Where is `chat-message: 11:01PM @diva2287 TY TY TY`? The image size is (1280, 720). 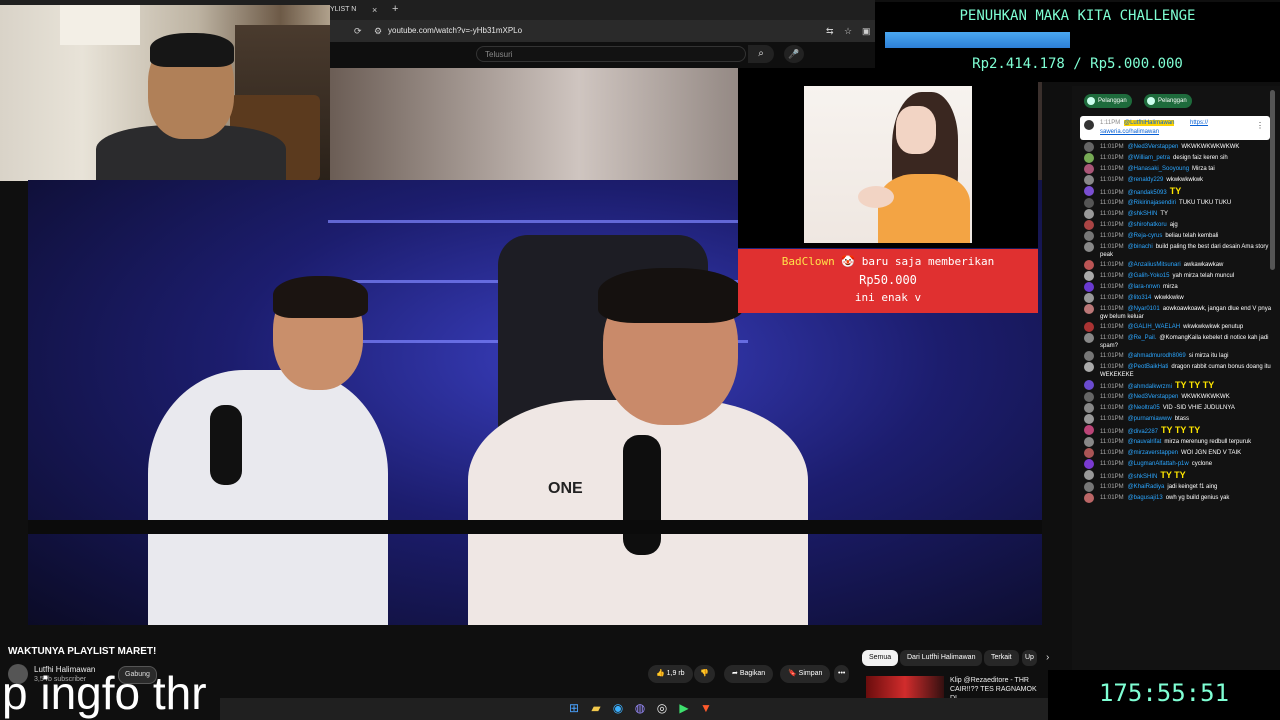
chat-message: 11:01PM @diva2287 TY TY TY is located at coordinates (1176, 431).